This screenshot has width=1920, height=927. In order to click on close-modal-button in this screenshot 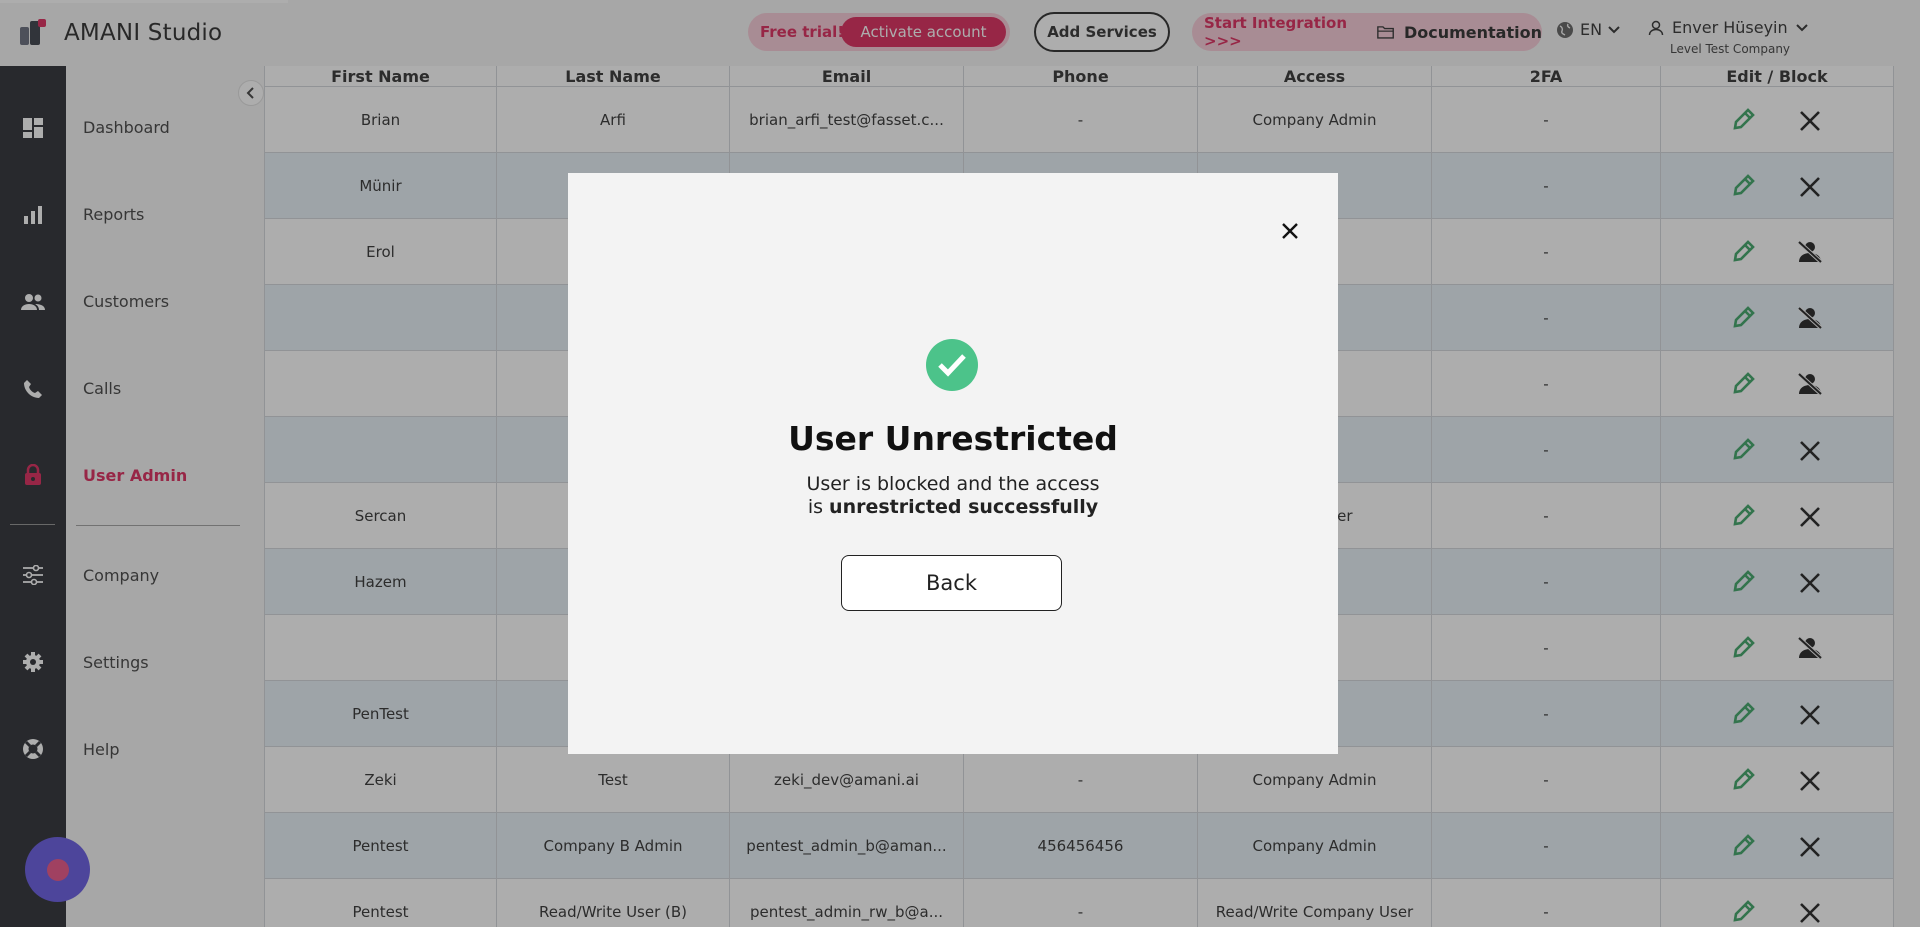, I will do `click(1290, 231)`.